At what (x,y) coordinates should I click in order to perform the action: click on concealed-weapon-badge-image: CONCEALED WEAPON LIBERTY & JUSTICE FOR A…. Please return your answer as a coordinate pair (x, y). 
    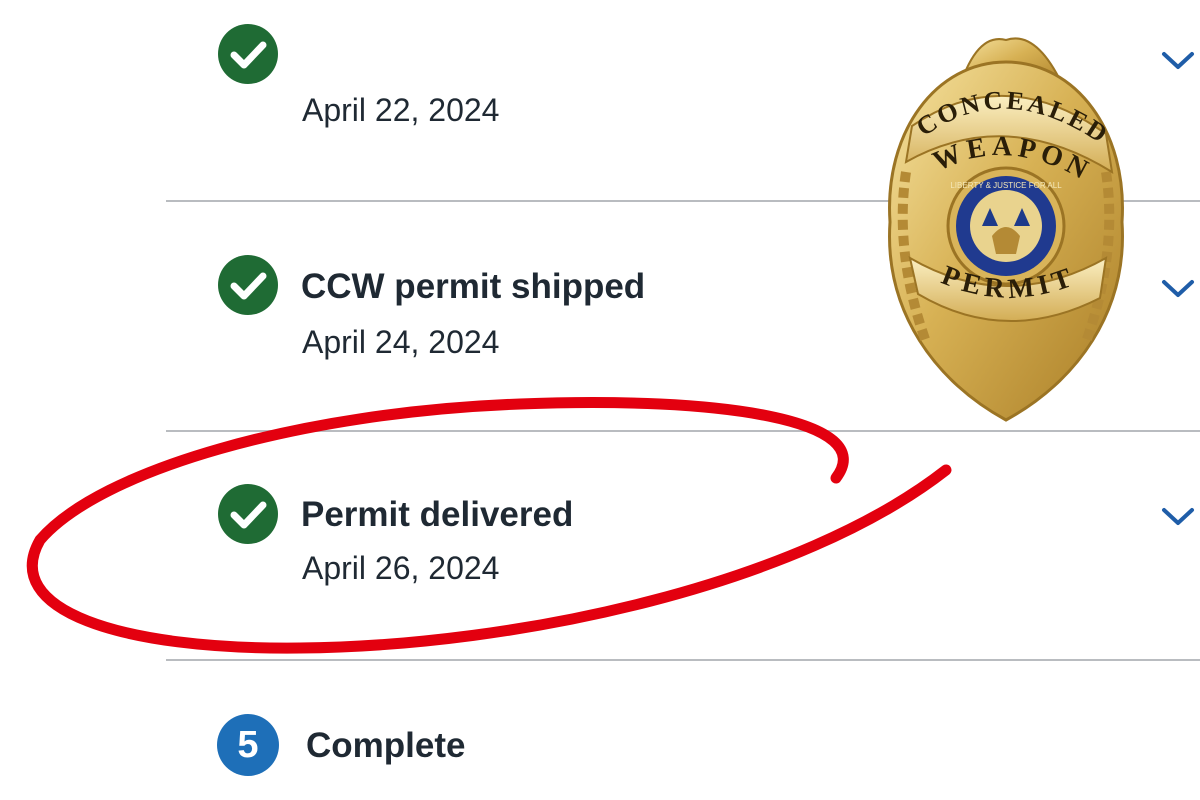
    Looking at the image, I should click on (1006, 229).